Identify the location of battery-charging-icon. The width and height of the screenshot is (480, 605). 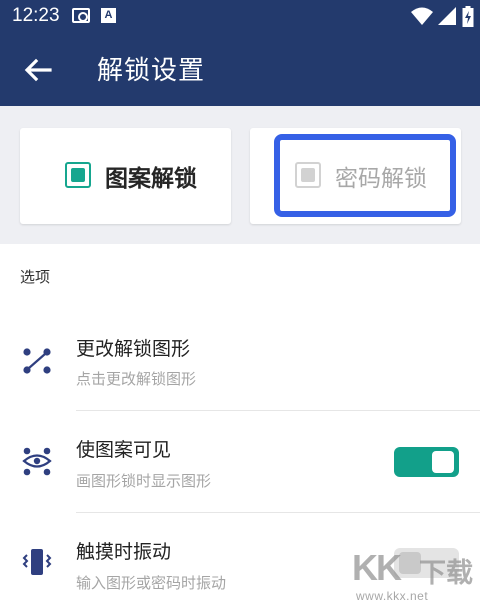
(468, 16).